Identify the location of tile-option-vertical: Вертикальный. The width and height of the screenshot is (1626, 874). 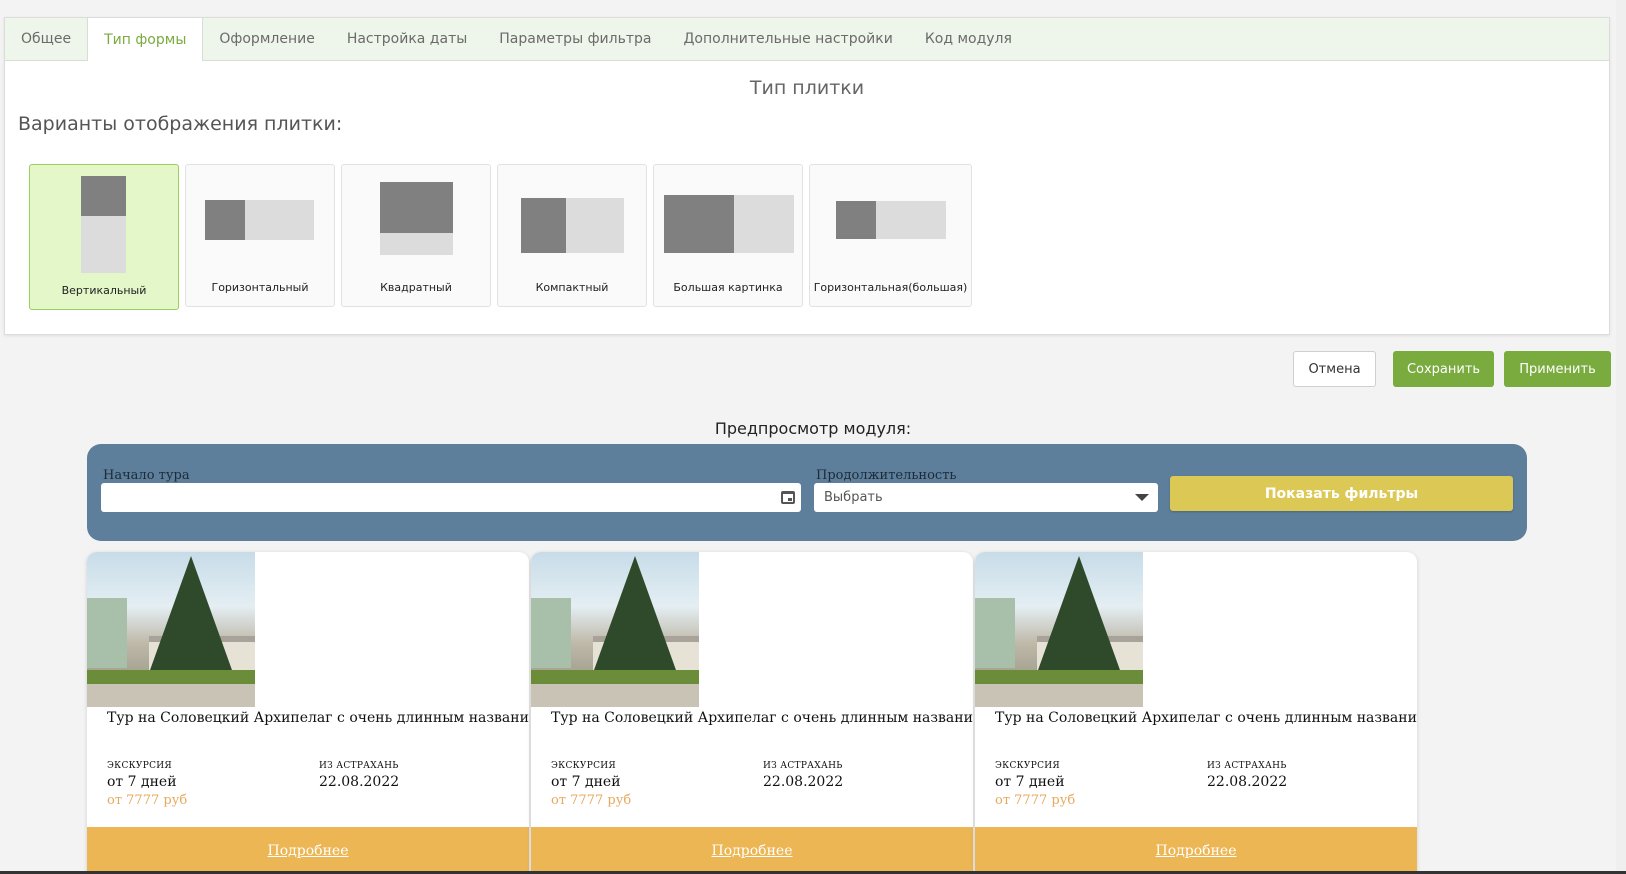
(104, 237).